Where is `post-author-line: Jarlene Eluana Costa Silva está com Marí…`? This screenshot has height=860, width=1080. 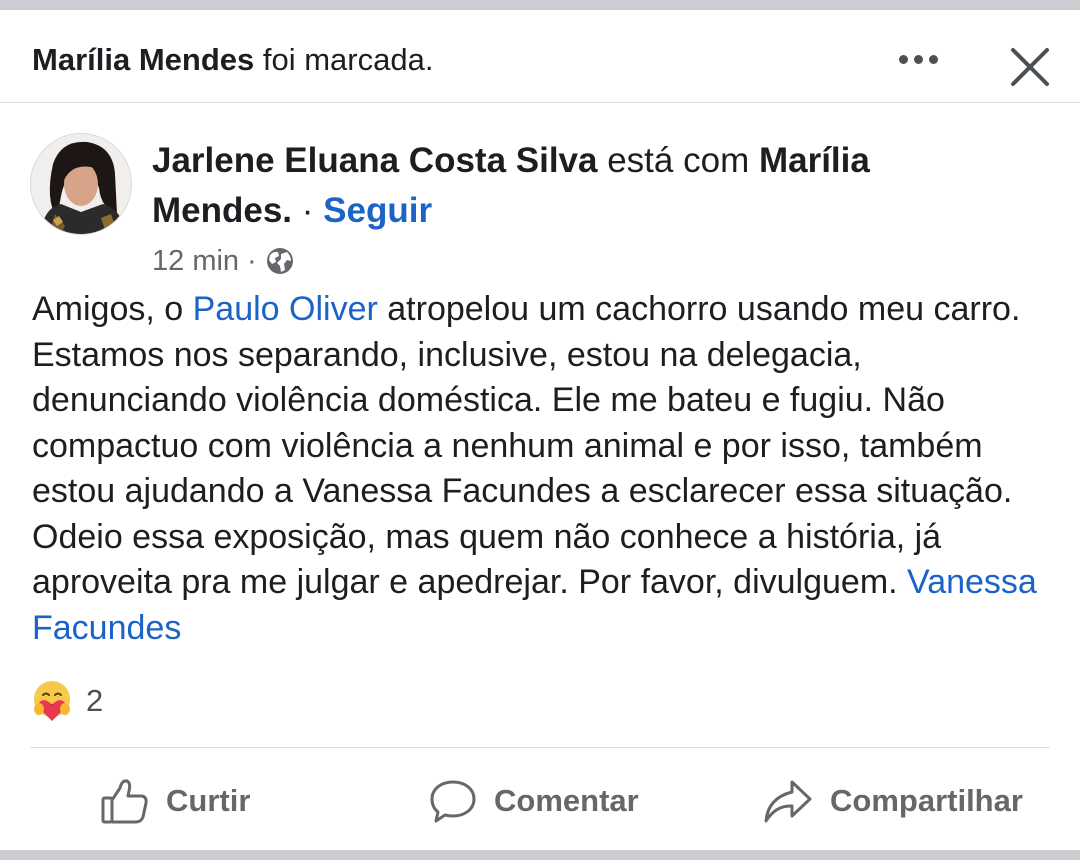 post-author-line: Jarlene Eluana Costa Silva está com Marí… is located at coordinates (592, 186).